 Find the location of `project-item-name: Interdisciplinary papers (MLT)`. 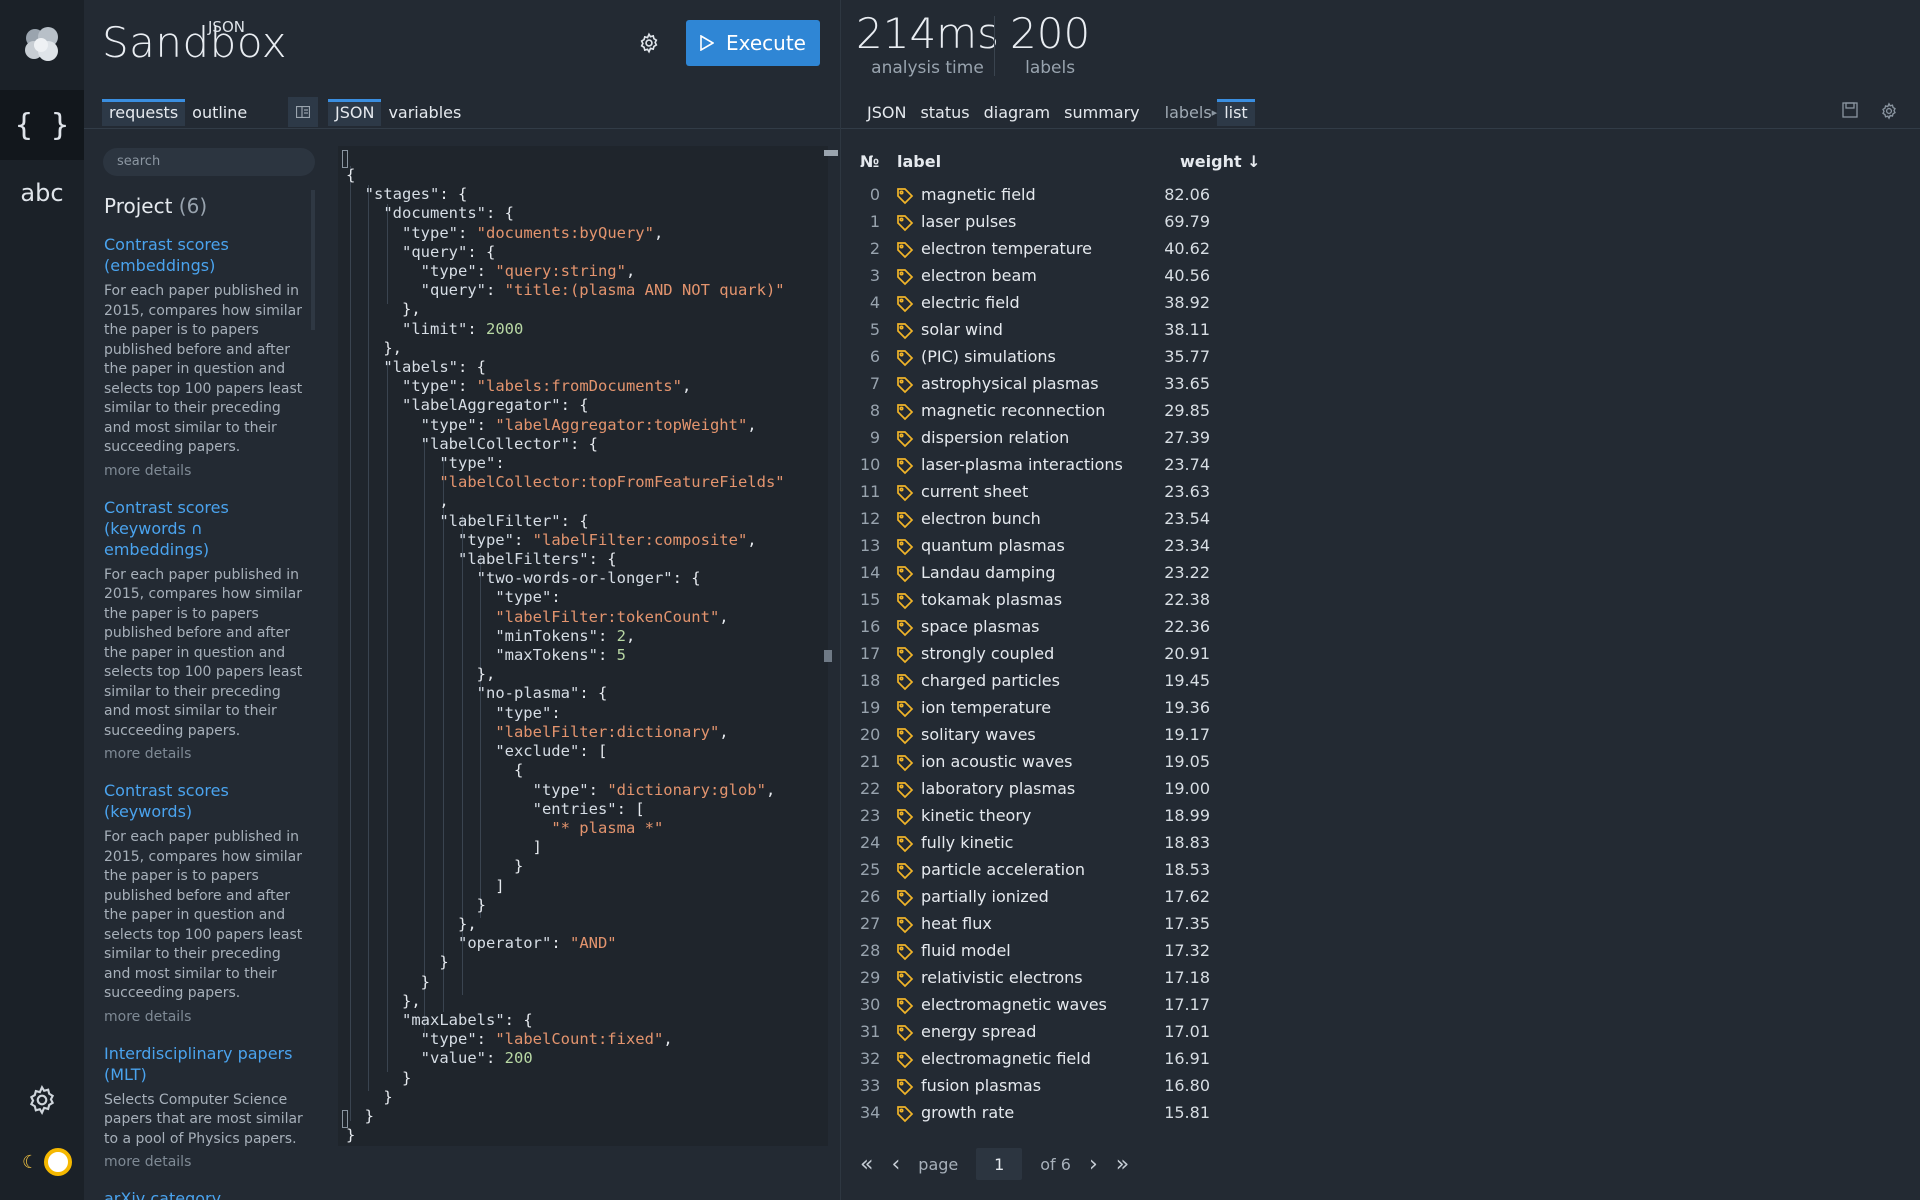

project-item-name: Interdisciplinary papers (MLT) is located at coordinates (204, 1064).